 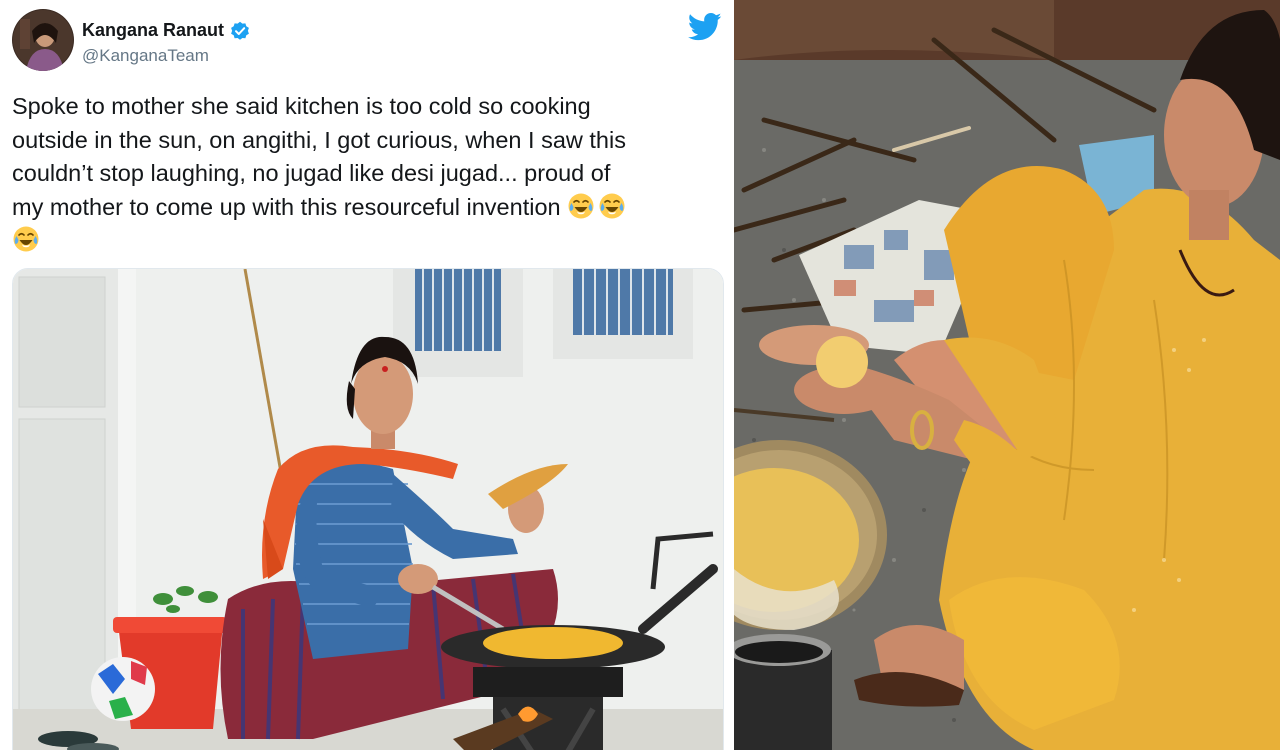 What do you see at coordinates (145, 56) in the screenshot?
I see `user-handle: @KanganaTeam` at bounding box center [145, 56].